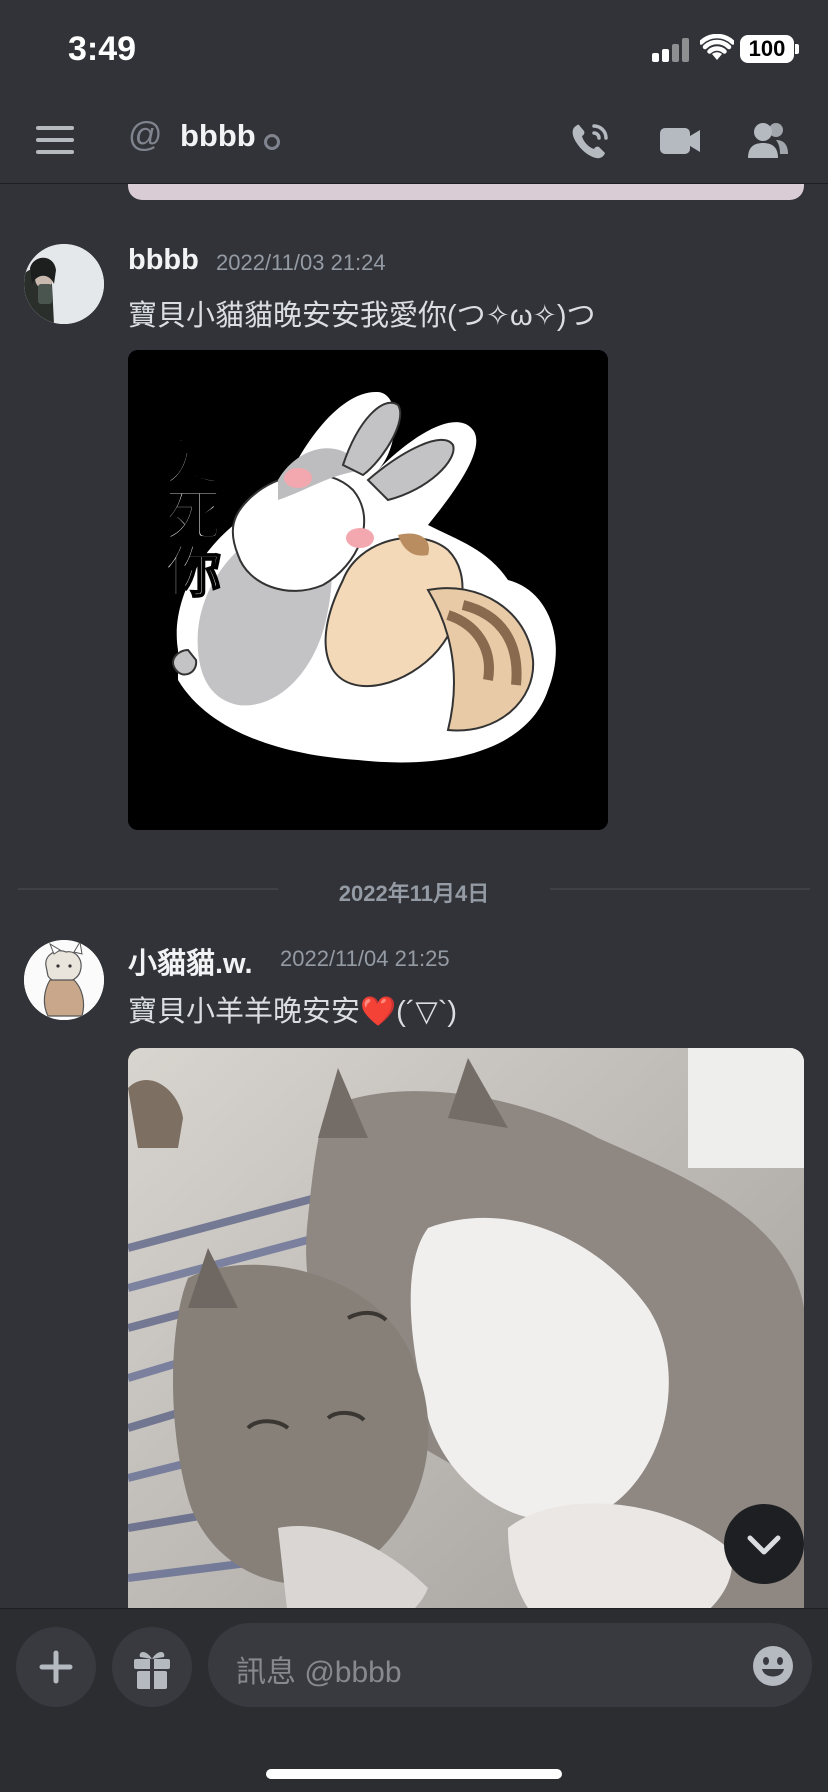  What do you see at coordinates (590, 141) in the screenshot?
I see `call-icon` at bounding box center [590, 141].